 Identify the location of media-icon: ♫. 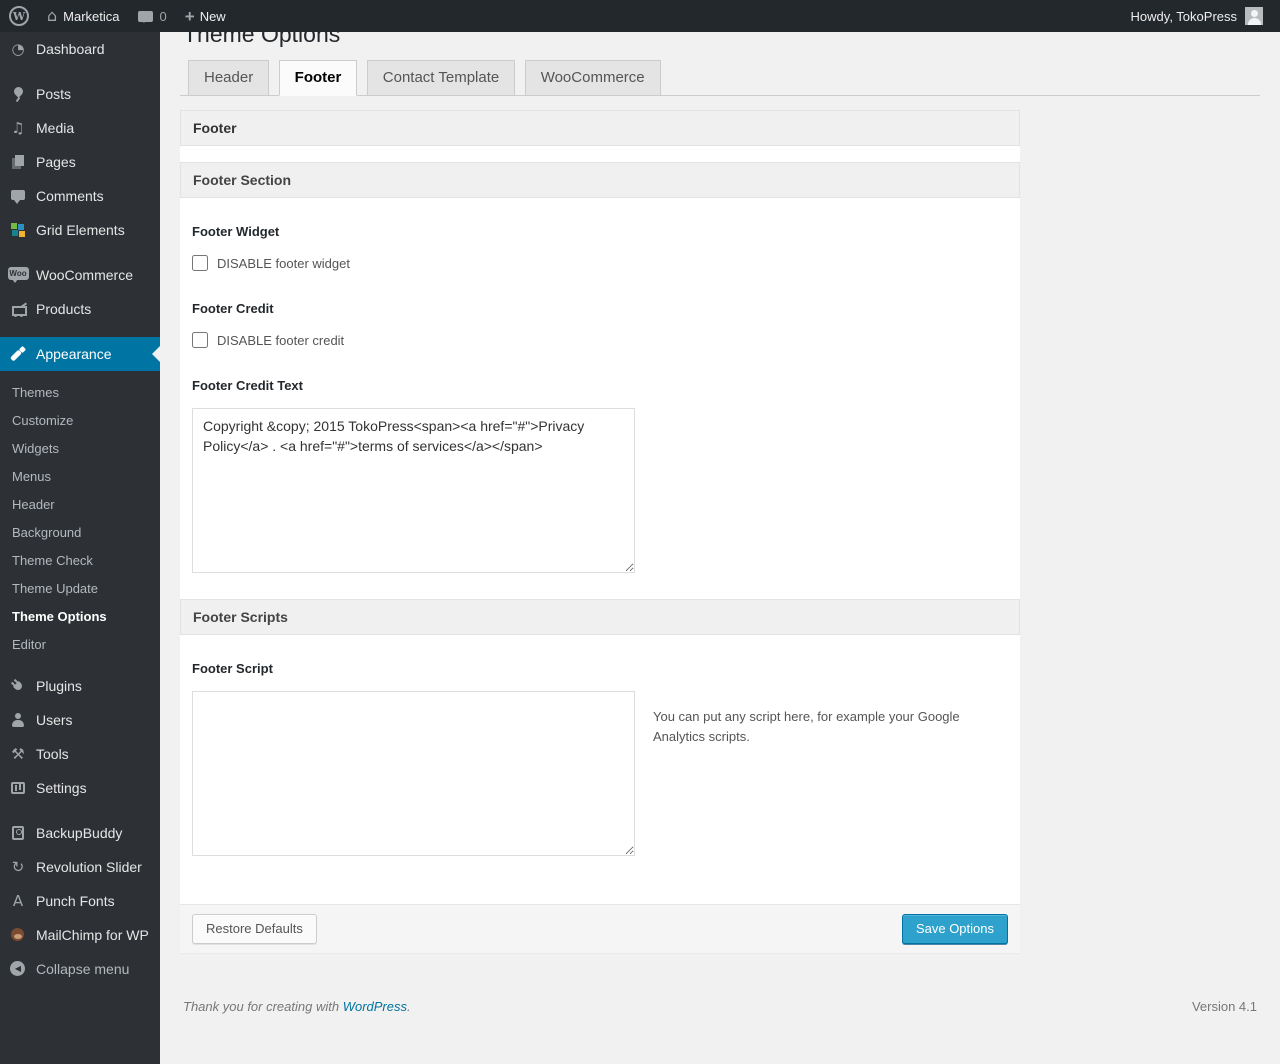
(18, 127).